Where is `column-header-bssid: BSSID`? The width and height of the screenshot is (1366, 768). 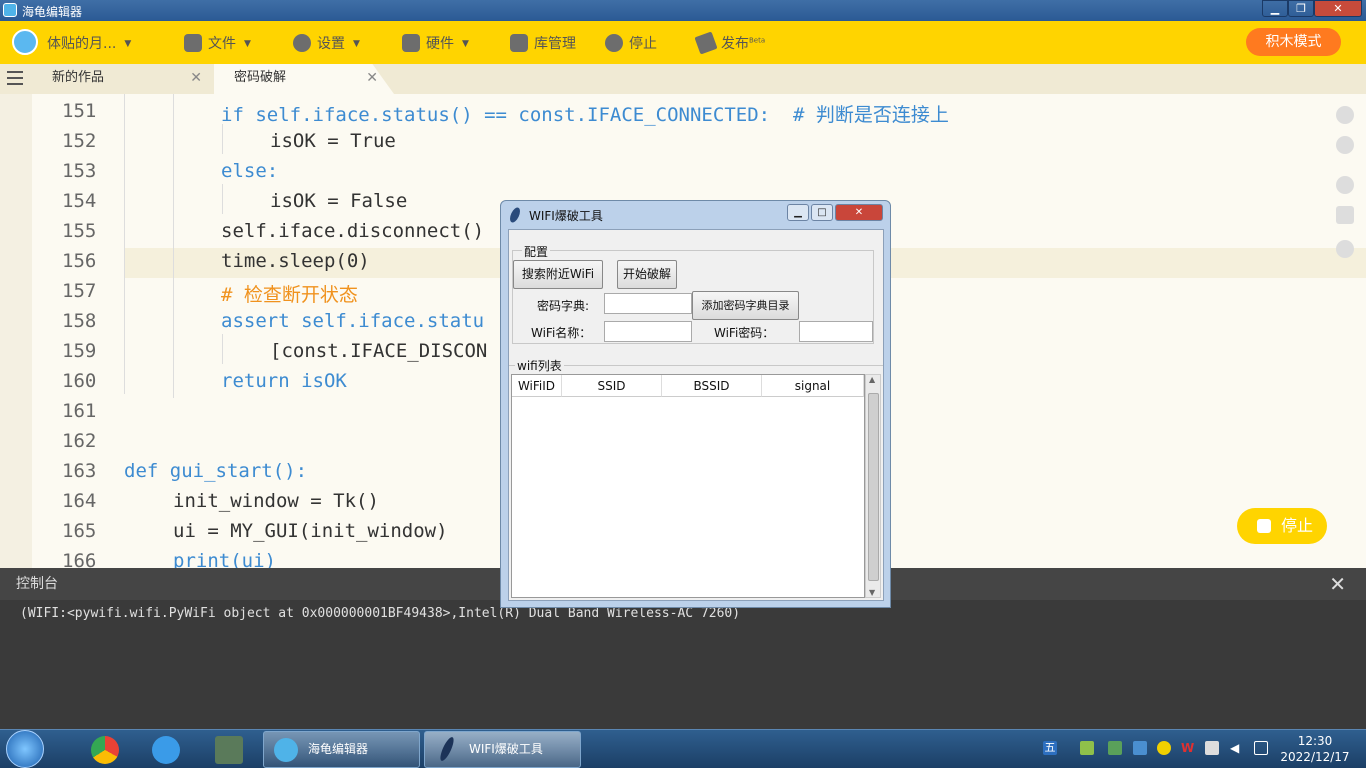 column-header-bssid: BSSID is located at coordinates (712, 386).